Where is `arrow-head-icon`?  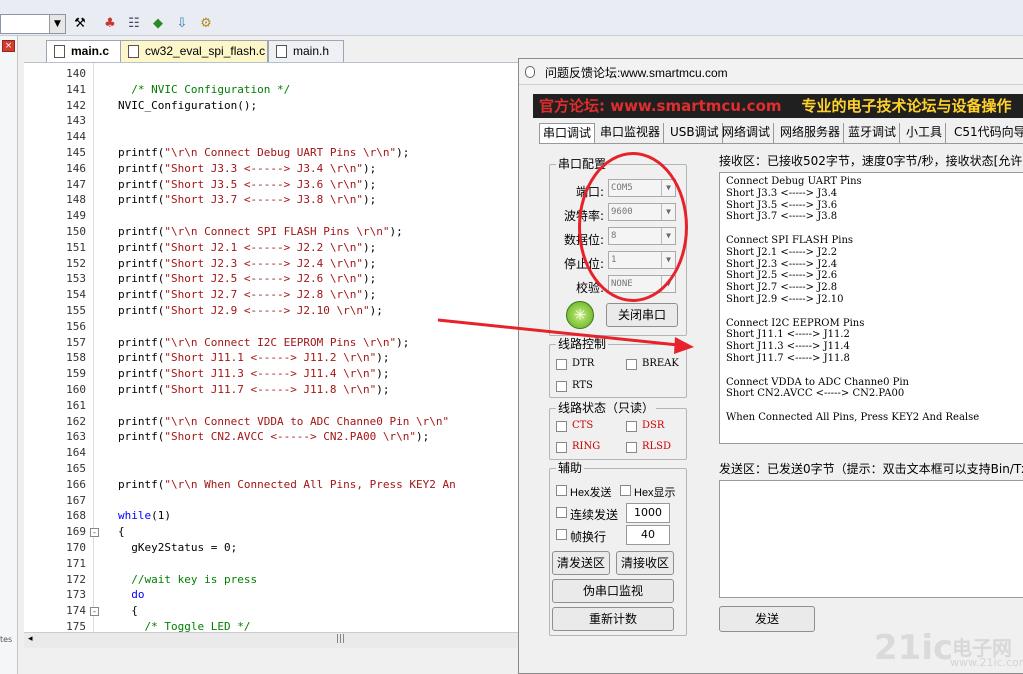
arrow-head-icon is located at coordinates (684, 345).